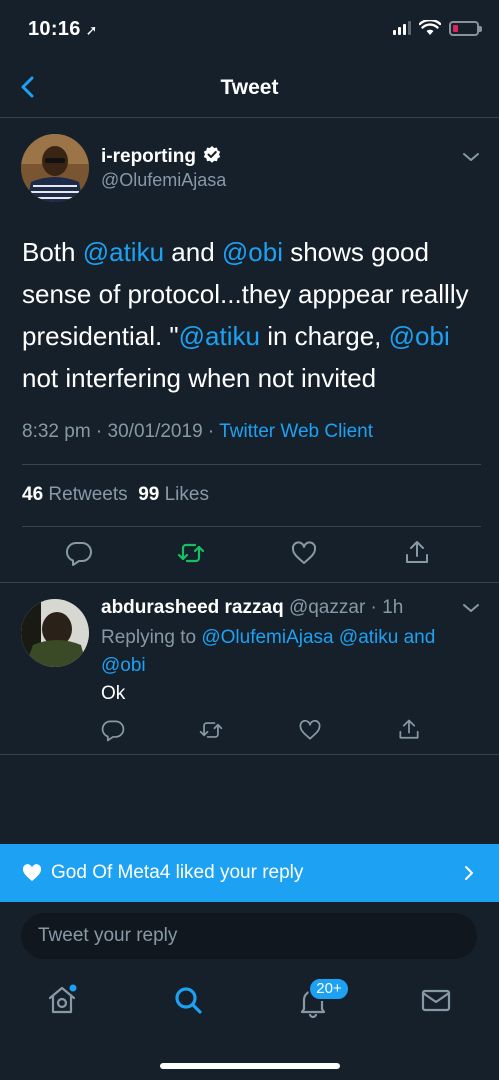  What do you see at coordinates (187, 494) in the screenshot?
I see `likes-label: Likes` at bounding box center [187, 494].